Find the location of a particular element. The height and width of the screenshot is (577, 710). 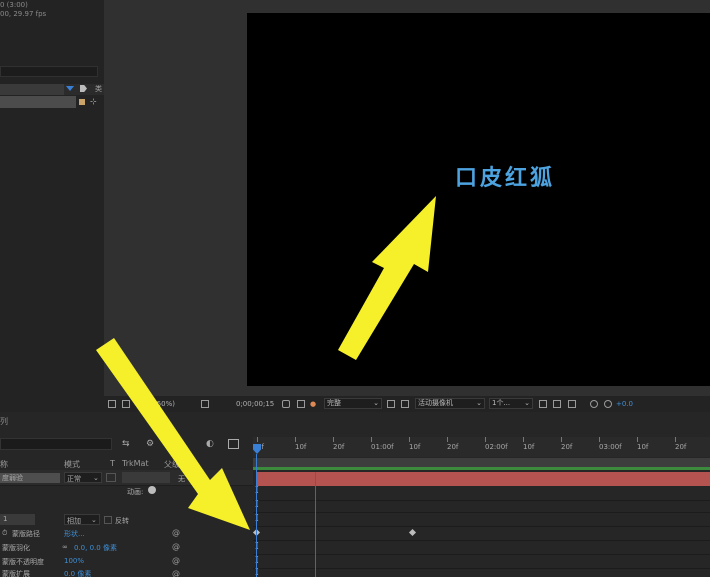

arrow-to-text is located at coordinates (387, 278).